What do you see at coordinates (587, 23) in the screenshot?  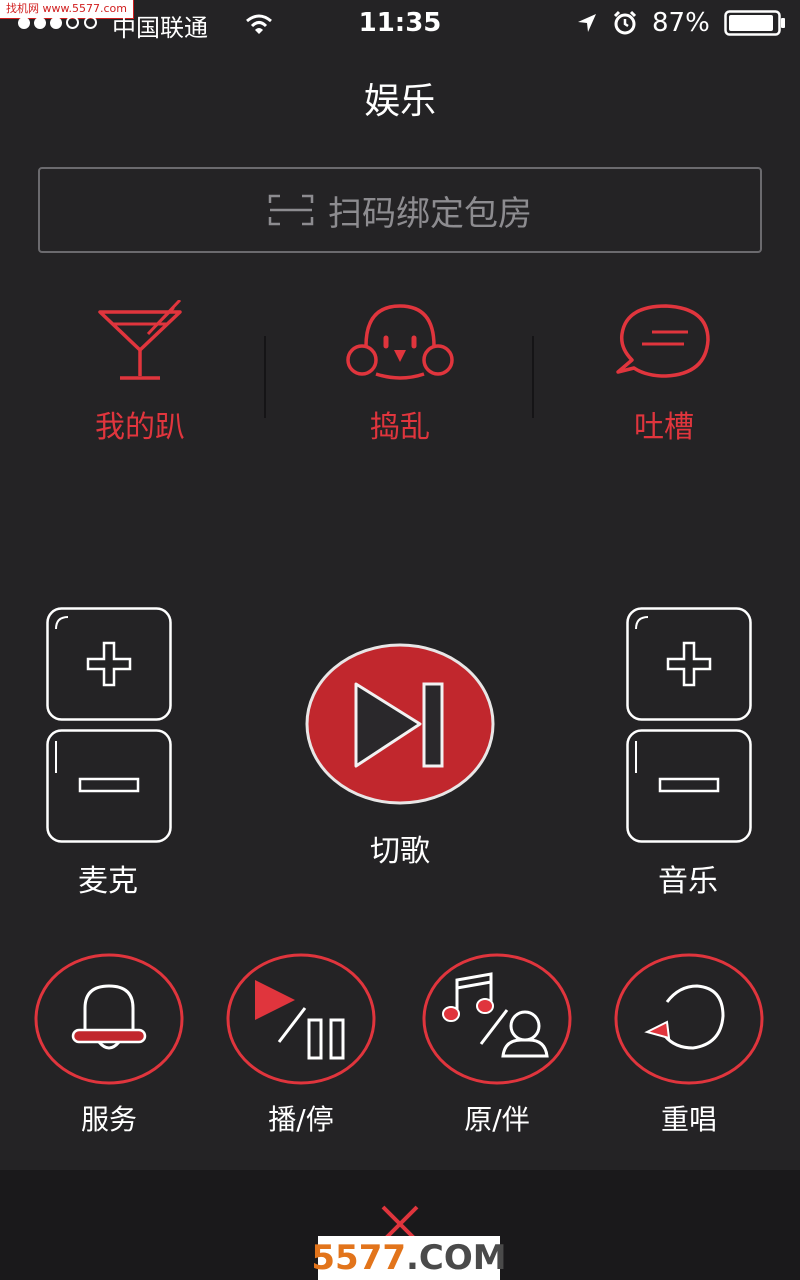 I see `location-icon` at bounding box center [587, 23].